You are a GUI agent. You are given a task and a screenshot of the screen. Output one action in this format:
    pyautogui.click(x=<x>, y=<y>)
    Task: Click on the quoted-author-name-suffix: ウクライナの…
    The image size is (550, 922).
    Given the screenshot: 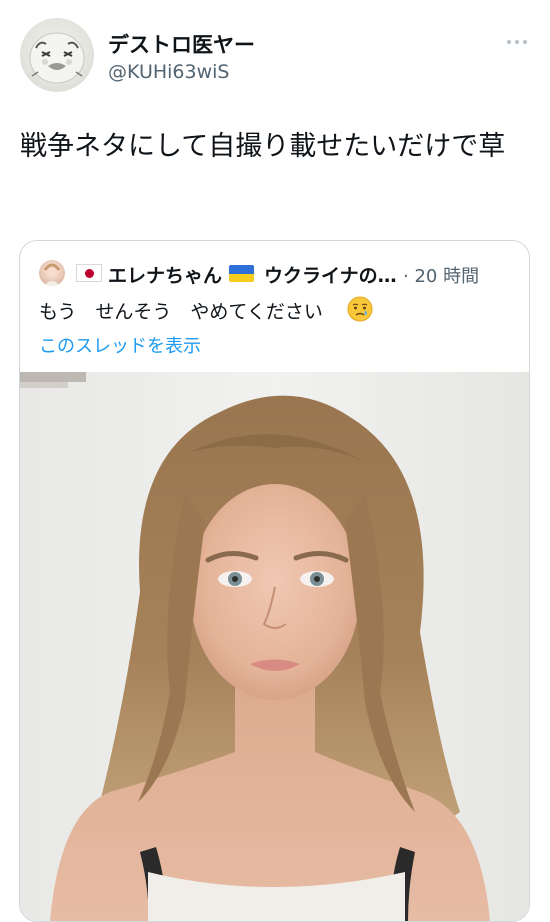 What is the action you would take?
    pyautogui.click(x=330, y=274)
    